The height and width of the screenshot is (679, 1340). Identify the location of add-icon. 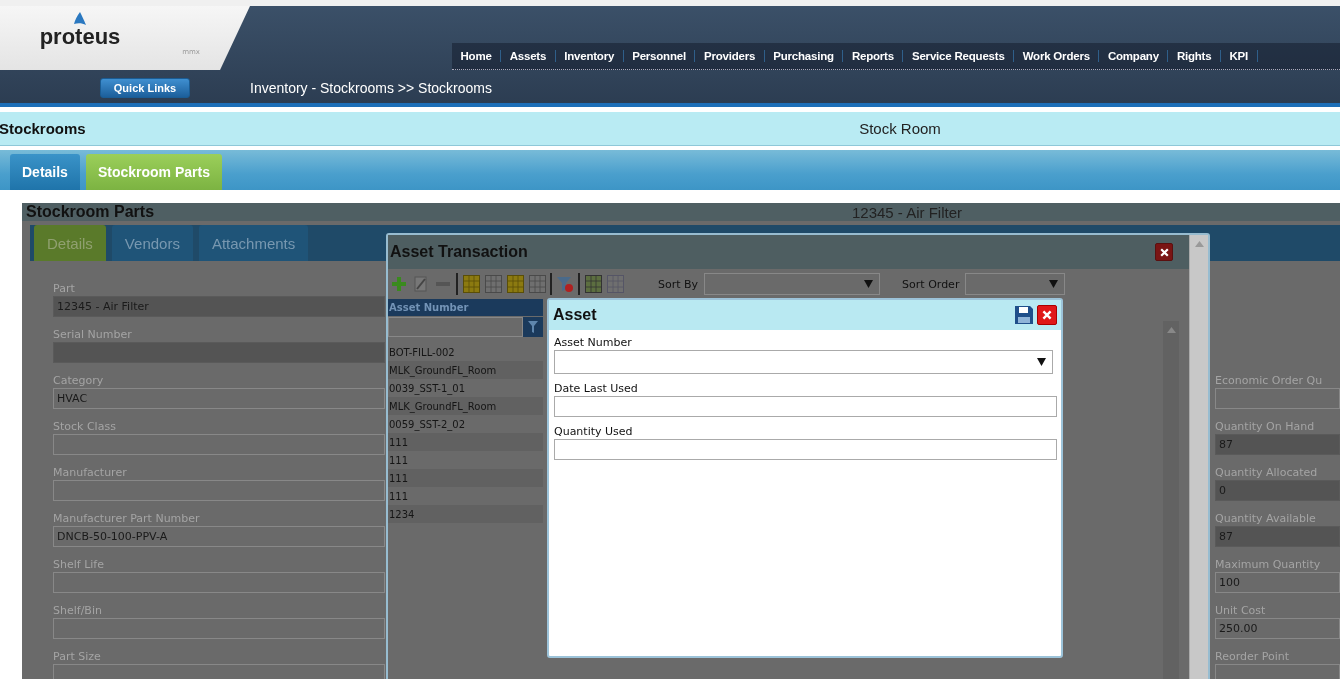
(399, 284).